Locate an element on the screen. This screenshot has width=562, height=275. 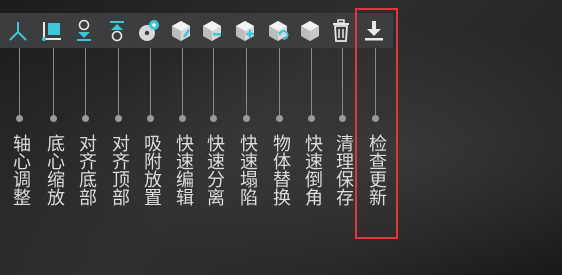
label-clean-save: 清理保存 is located at coordinates (343, 170).